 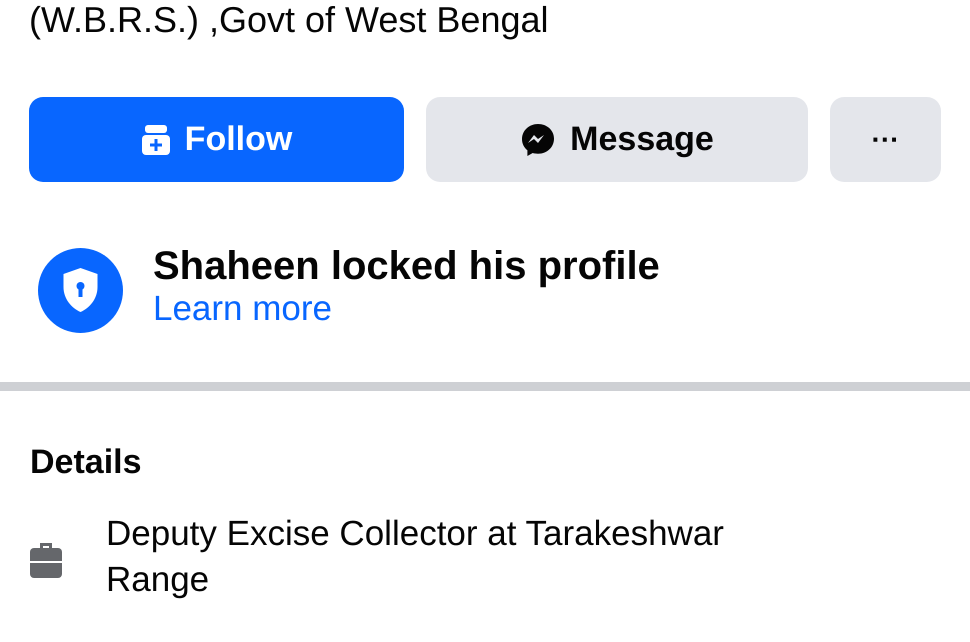 I want to click on follow-icon, so click(x=155, y=140).